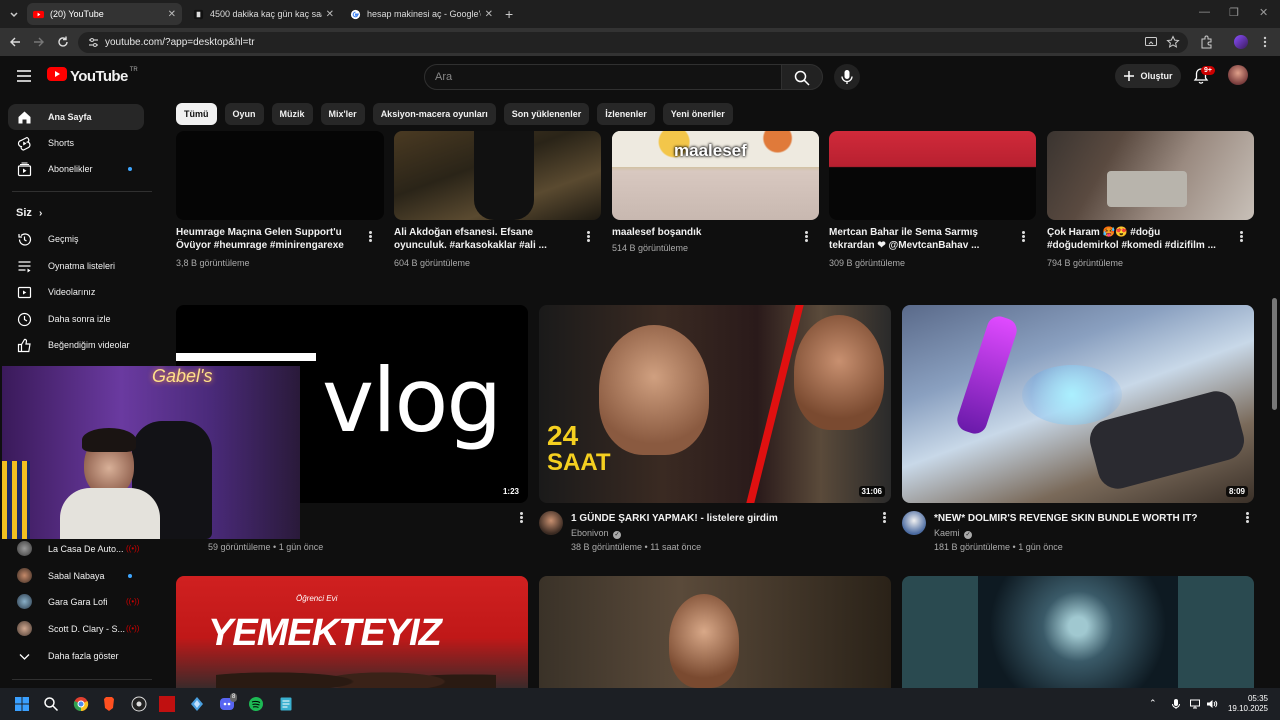 This screenshot has width=1280, height=720. I want to click on address-bar: youtube.com/?app=desktop&hl=tr, so click(633, 42).